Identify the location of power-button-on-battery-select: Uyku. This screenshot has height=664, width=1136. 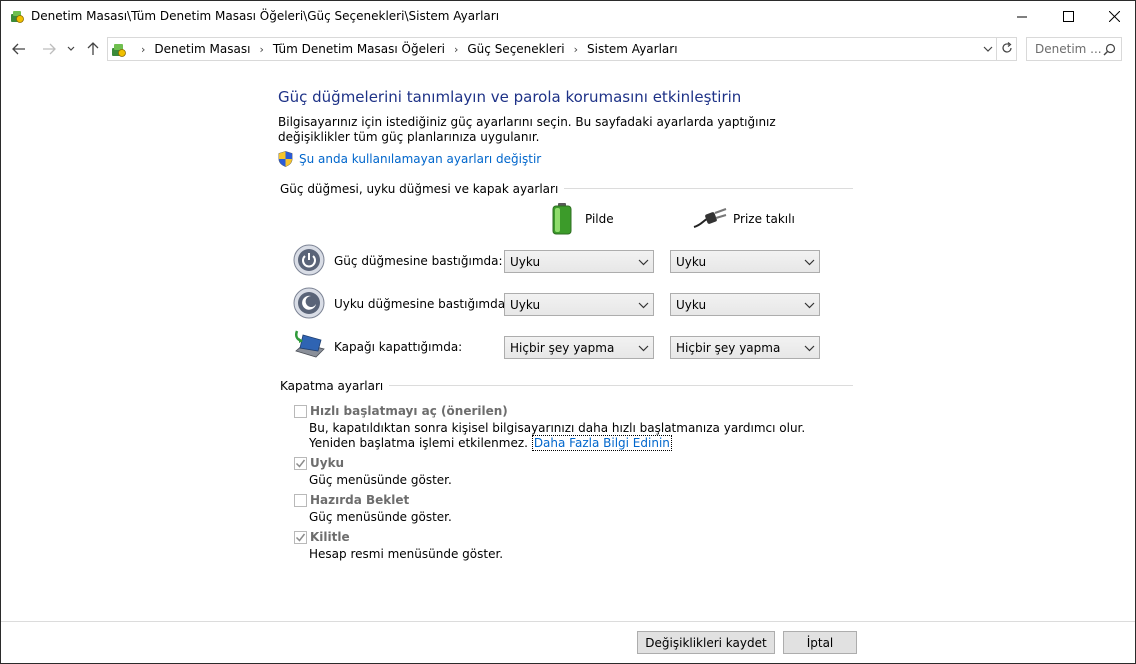
(579, 261).